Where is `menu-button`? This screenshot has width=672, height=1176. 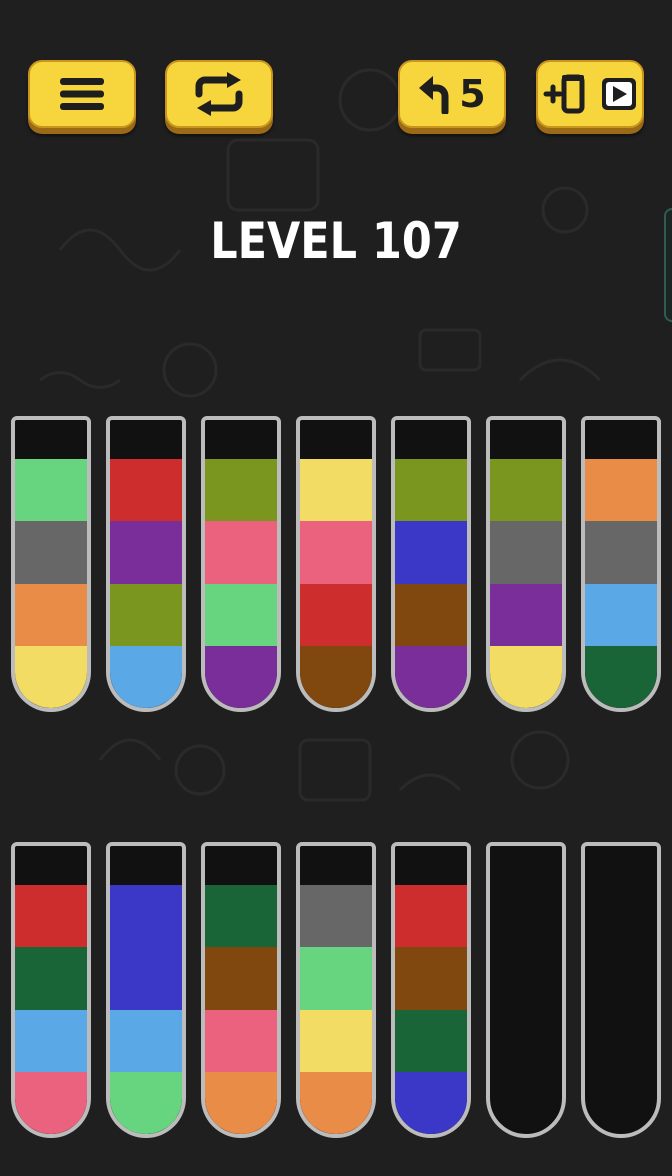 menu-button is located at coordinates (82, 94).